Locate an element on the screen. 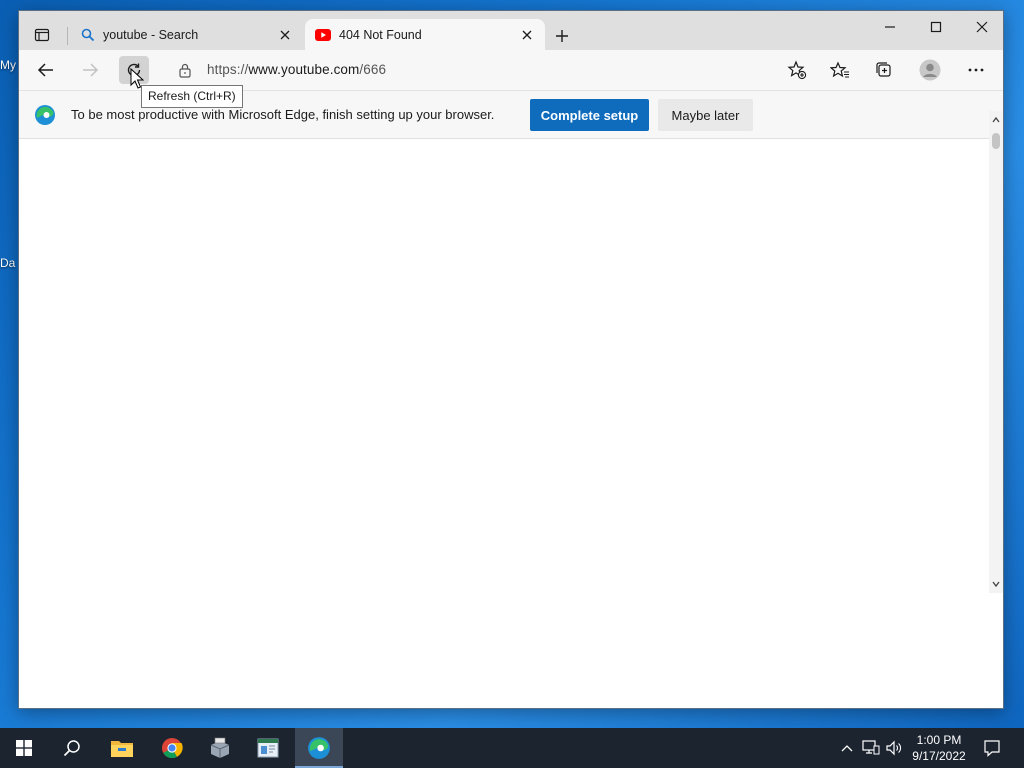  tab-title: youtube - Search is located at coordinates (151, 34).